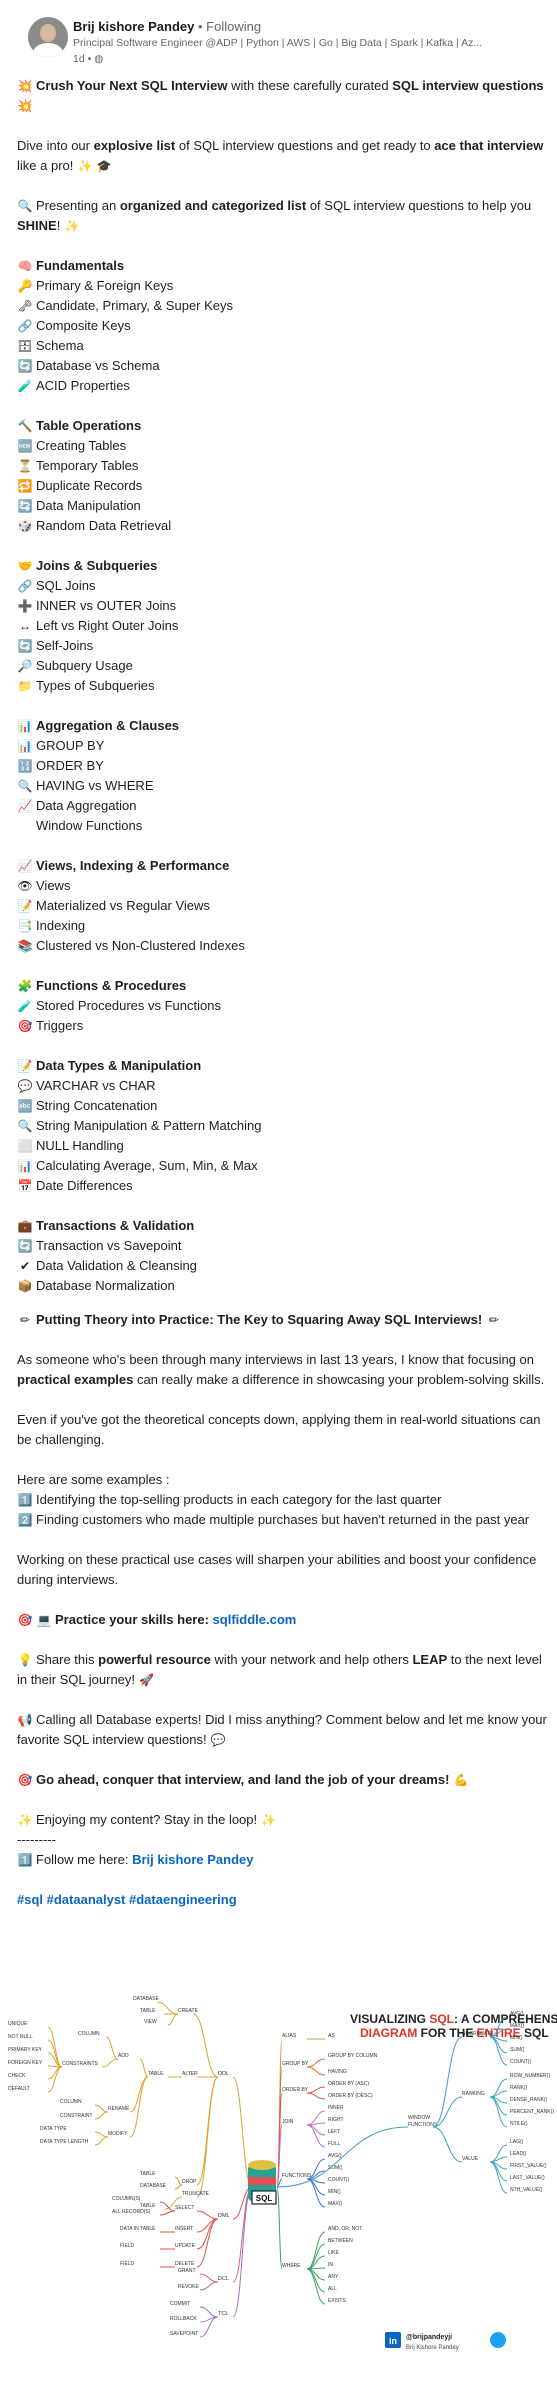  I want to click on node-constraint-type: CHECK, so click(17, 2076).